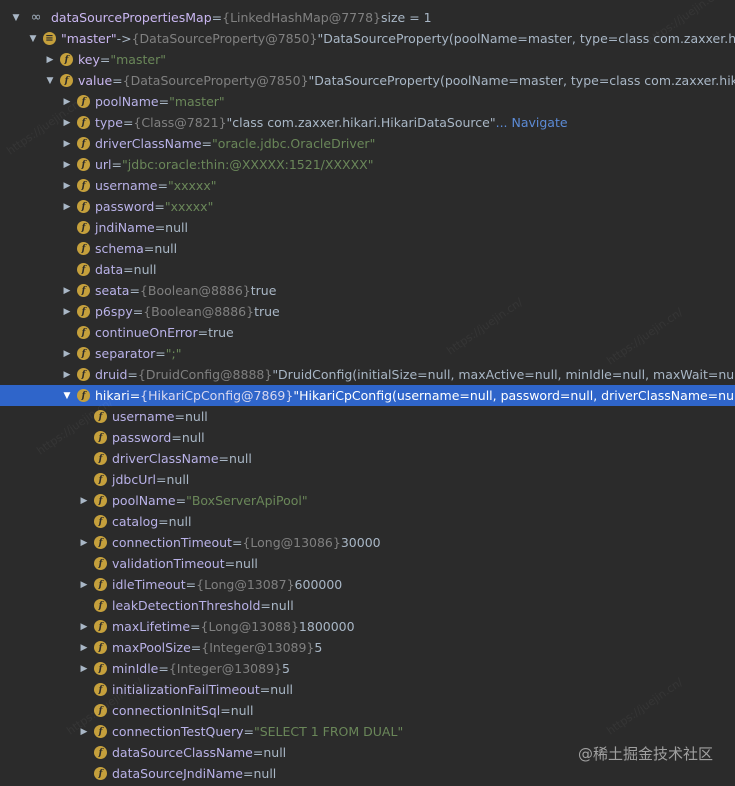  Describe the element at coordinates (199, 311) in the screenshot. I see `object-reference: {Boolean@8886}` at that location.